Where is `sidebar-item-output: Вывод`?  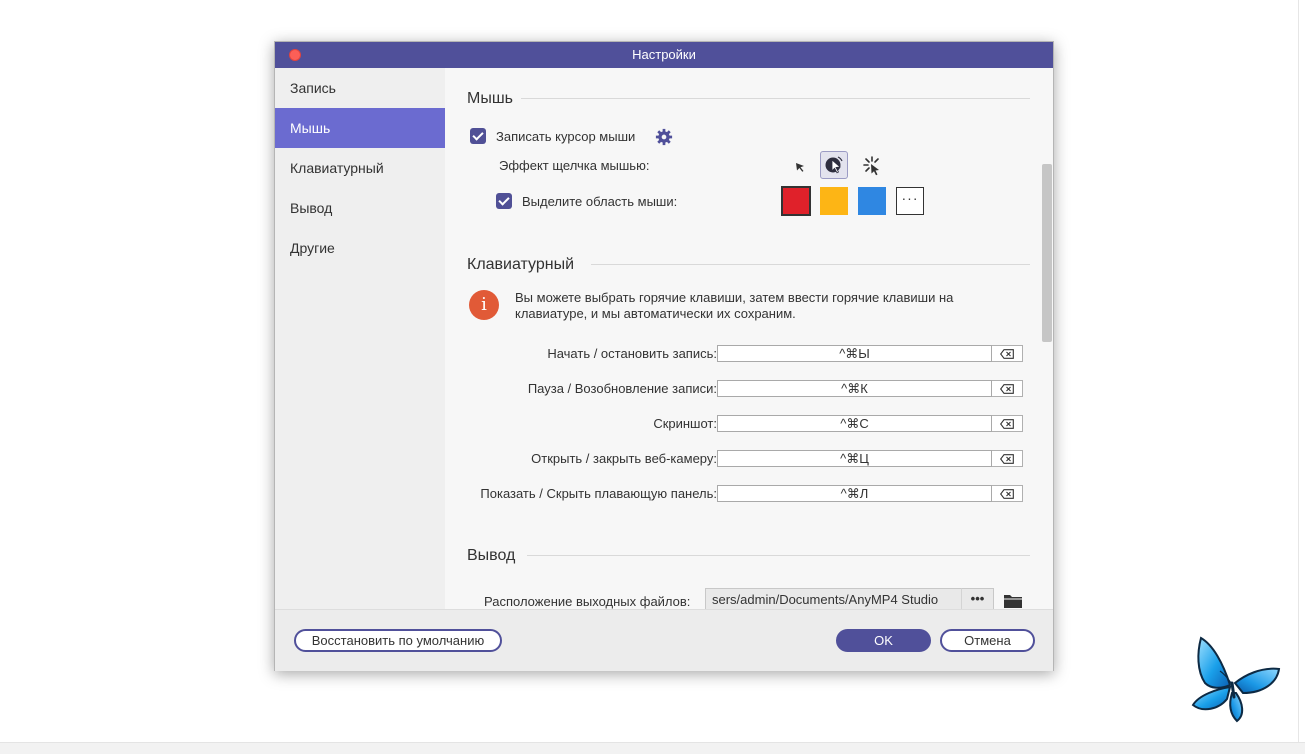 sidebar-item-output: Вывод is located at coordinates (360, 208).